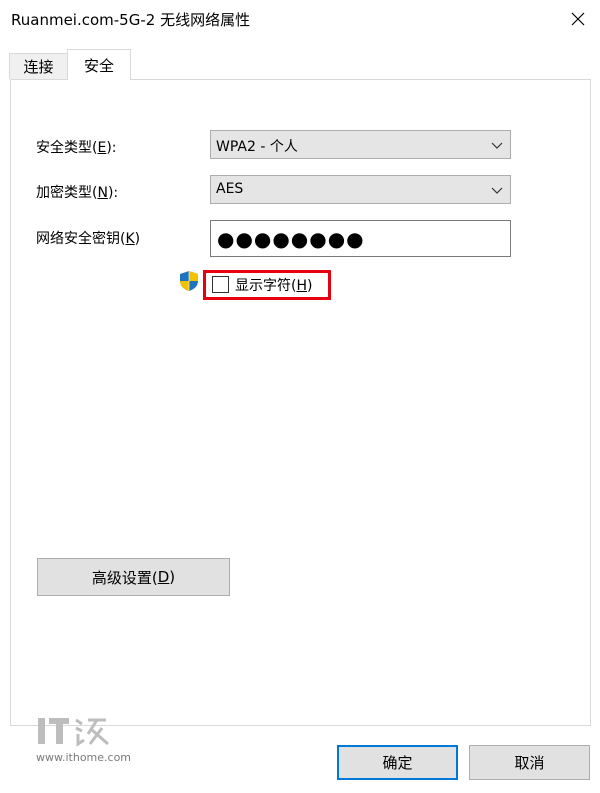 The width and height of the screenshot is (600, 793). Describe the element at coordinates (360, 144) in the screenshot. I see `security-type-select: WPA2 - 个人` at that location.